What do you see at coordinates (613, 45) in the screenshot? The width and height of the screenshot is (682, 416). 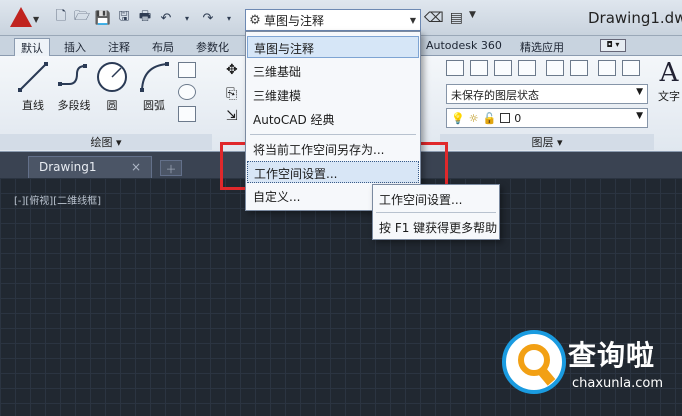 I see `ribbon-minimize-toggle: ◘ ▾` at bounding box center [613, 45].